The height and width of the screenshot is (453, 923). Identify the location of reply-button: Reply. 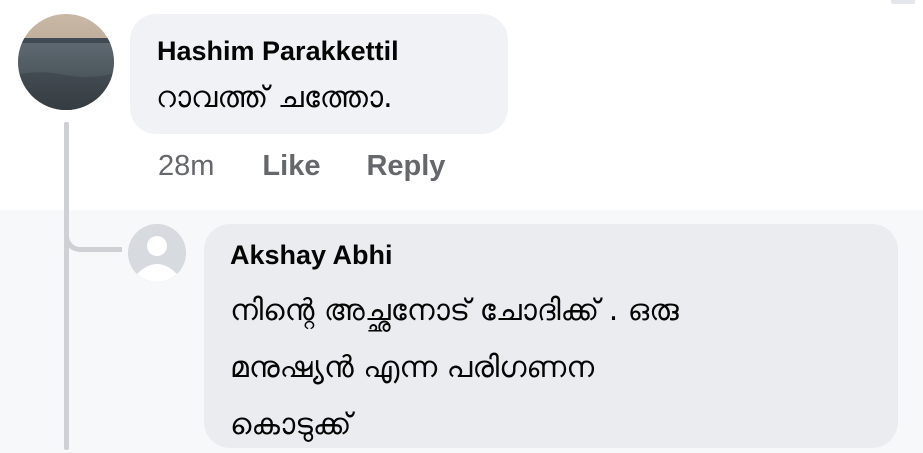
(405, 166).